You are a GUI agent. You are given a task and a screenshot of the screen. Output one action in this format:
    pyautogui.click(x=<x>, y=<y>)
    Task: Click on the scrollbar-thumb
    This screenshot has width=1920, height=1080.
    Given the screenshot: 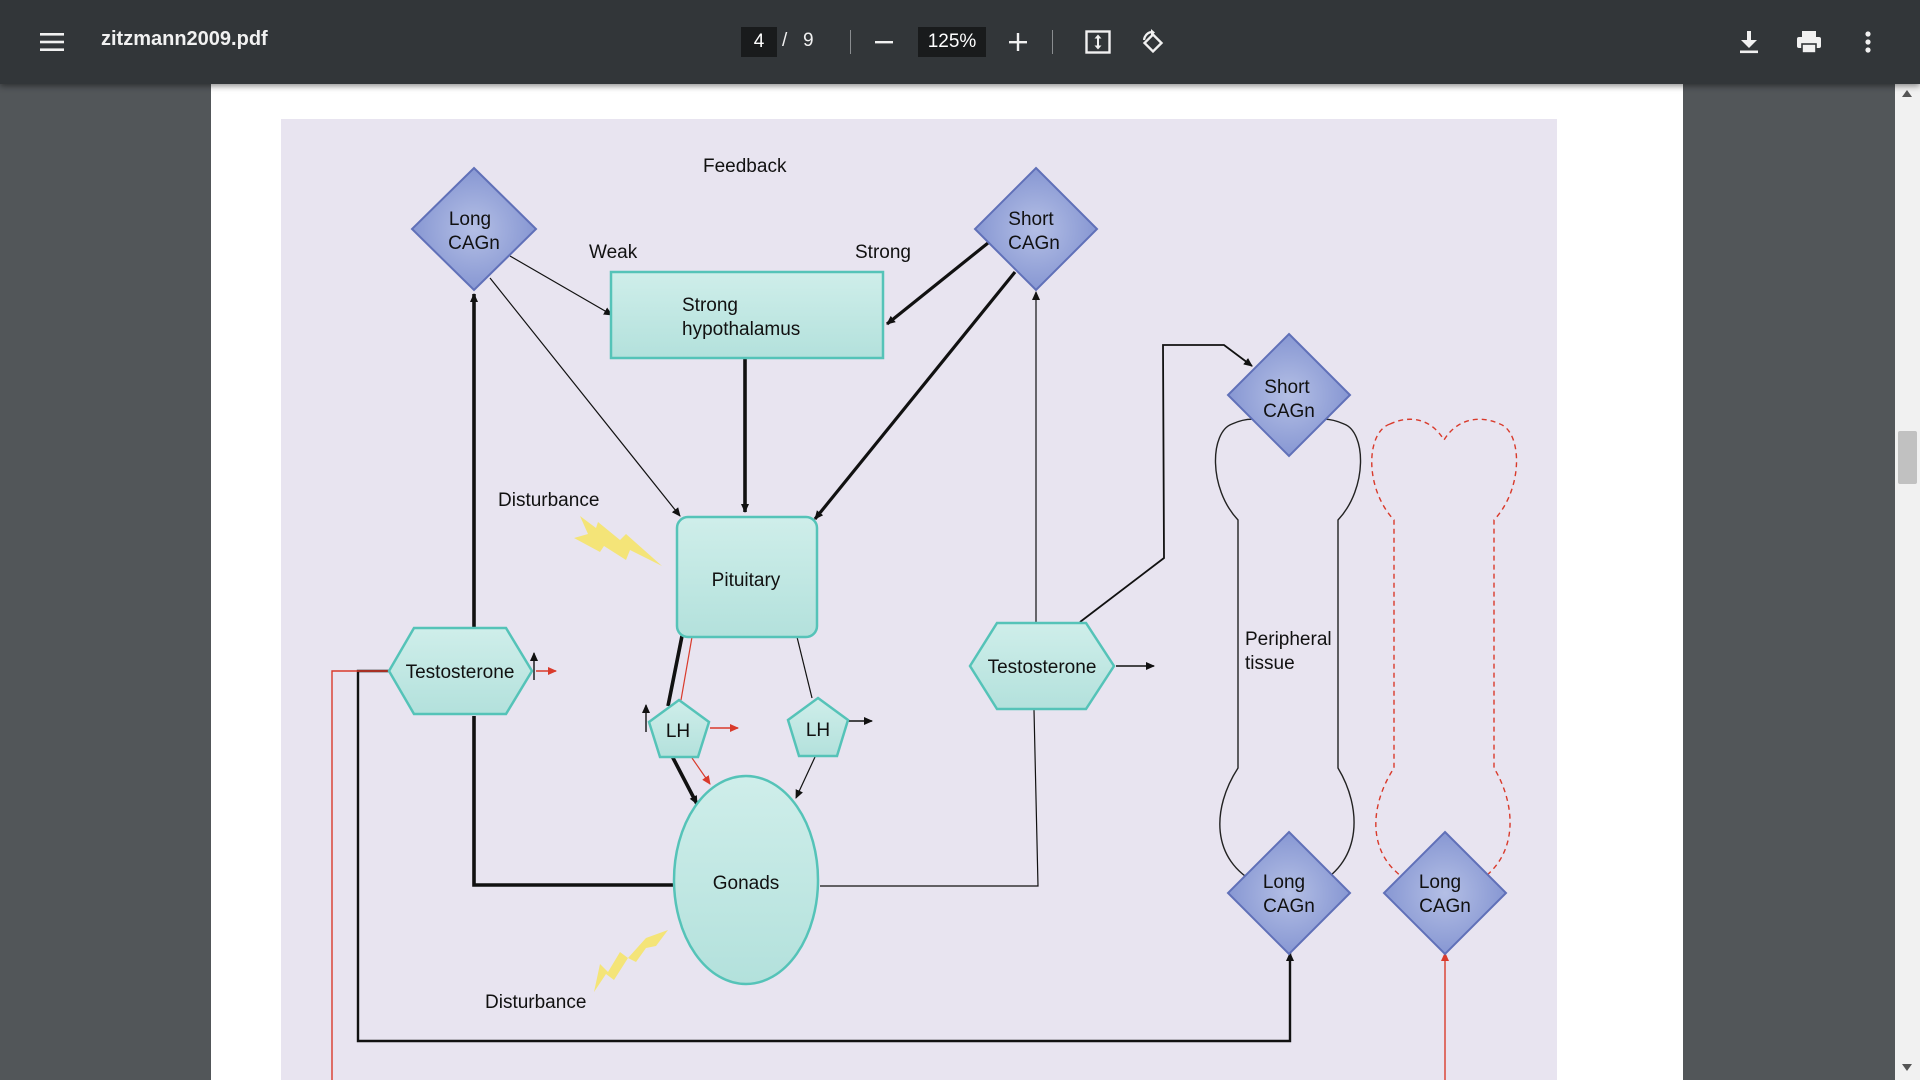 What is the action you would take?
    pyautogui.click(x=1907, y=457)
    